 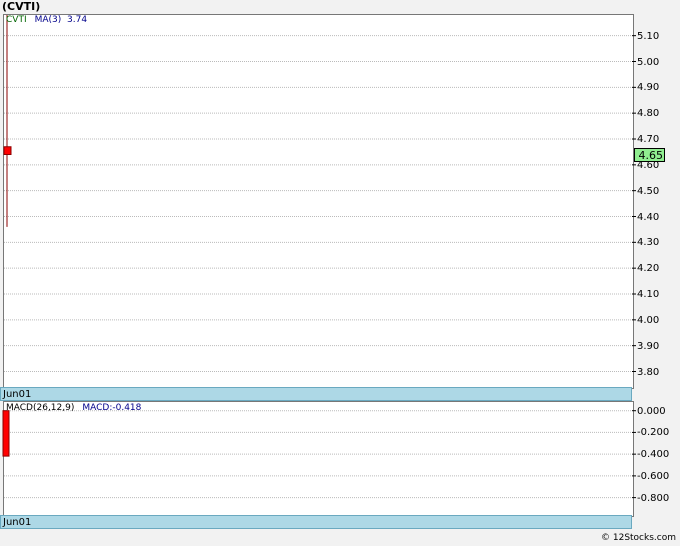 What do you see at coordinates (653, 476) in the screenshot?
I see `macd-tick-label: -0.600` at bounding box center [653, 476].